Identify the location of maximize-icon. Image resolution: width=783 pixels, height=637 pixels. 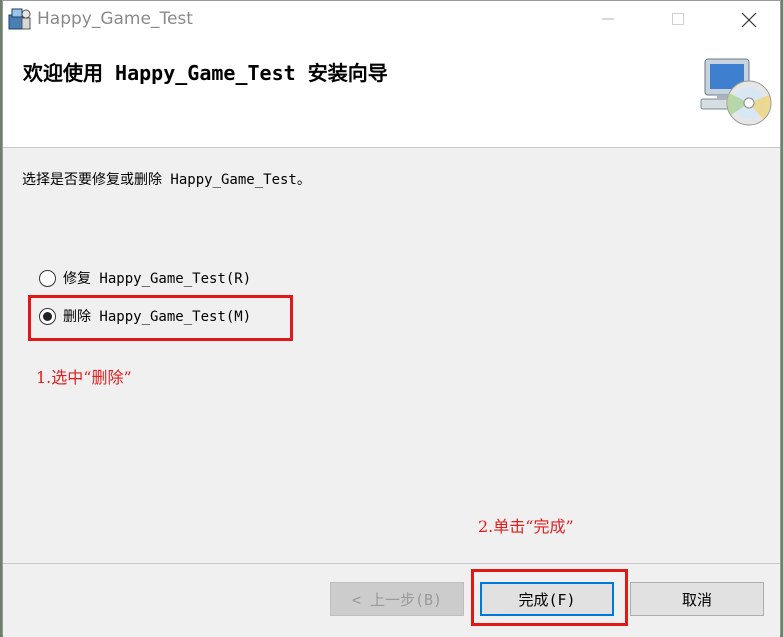
(678, 19).